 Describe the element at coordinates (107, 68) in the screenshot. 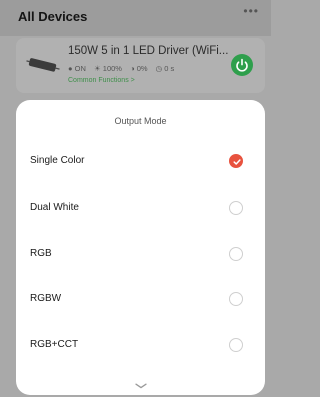

I see `brightness-status: ☀ 100%` at that location.